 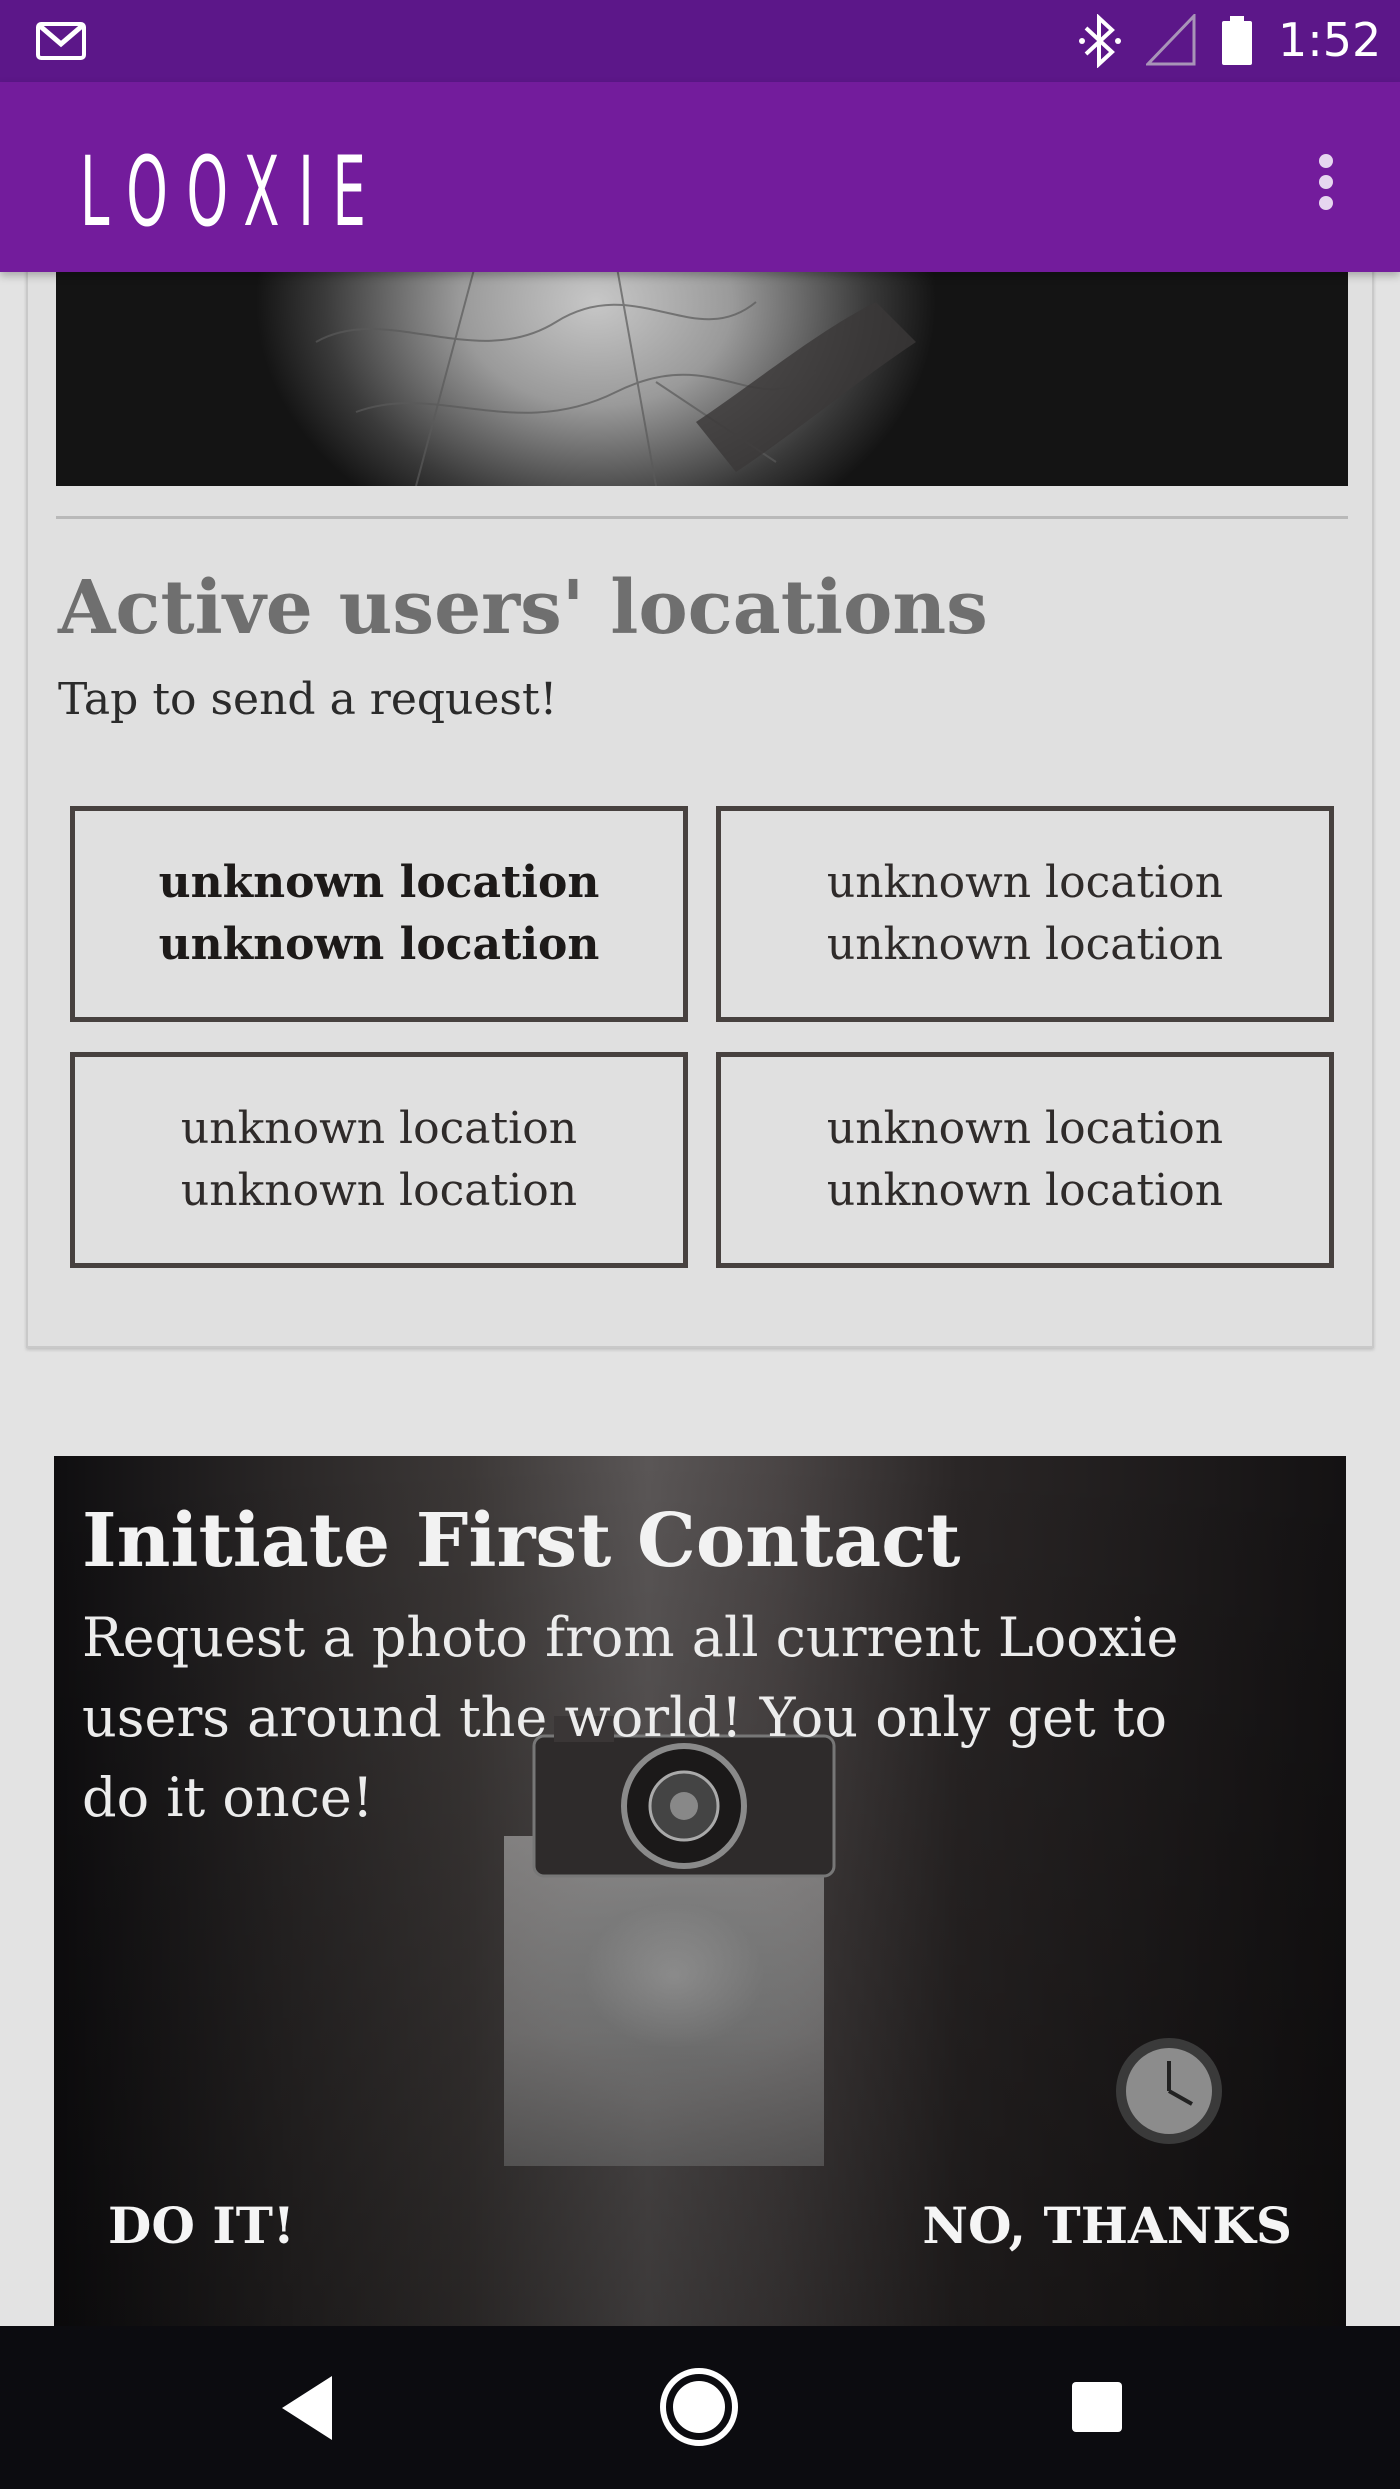 What do you see at coordinates (1025, 914) in the screenshot?
I see `location-tile-2: unknown location unknown location` at bounding box center [1025, 914].